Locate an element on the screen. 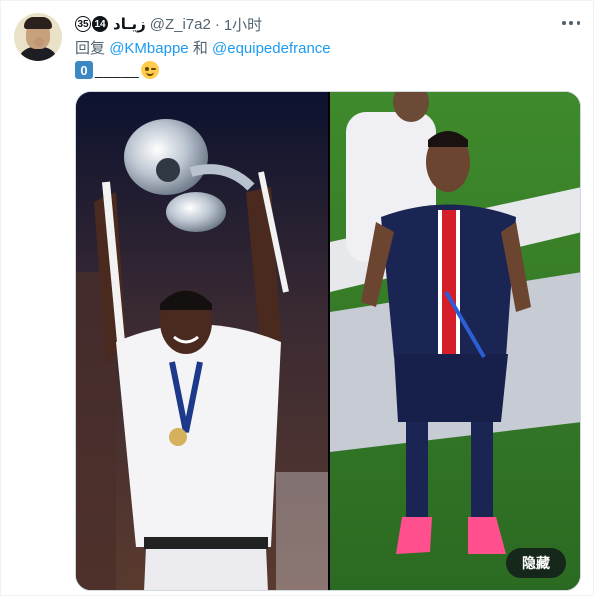  number-badge-35: 35 is located at coordinates (83, 24).